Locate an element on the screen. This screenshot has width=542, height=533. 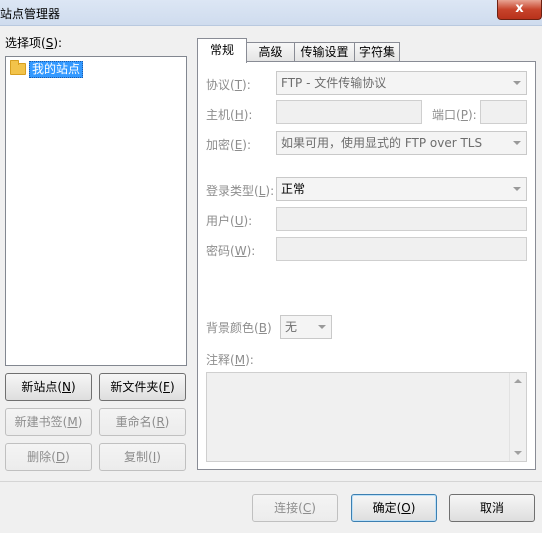
delete-button: 删除(D) is located at coordinates (48, 457).